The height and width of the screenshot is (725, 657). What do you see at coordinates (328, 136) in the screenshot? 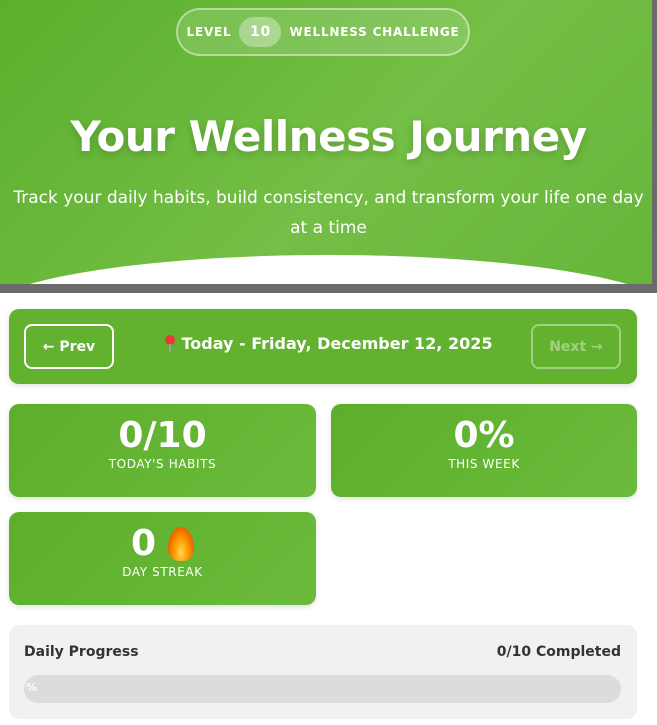
I see `page-title: Your Wellness Journey` at bounding box center [328, 136].